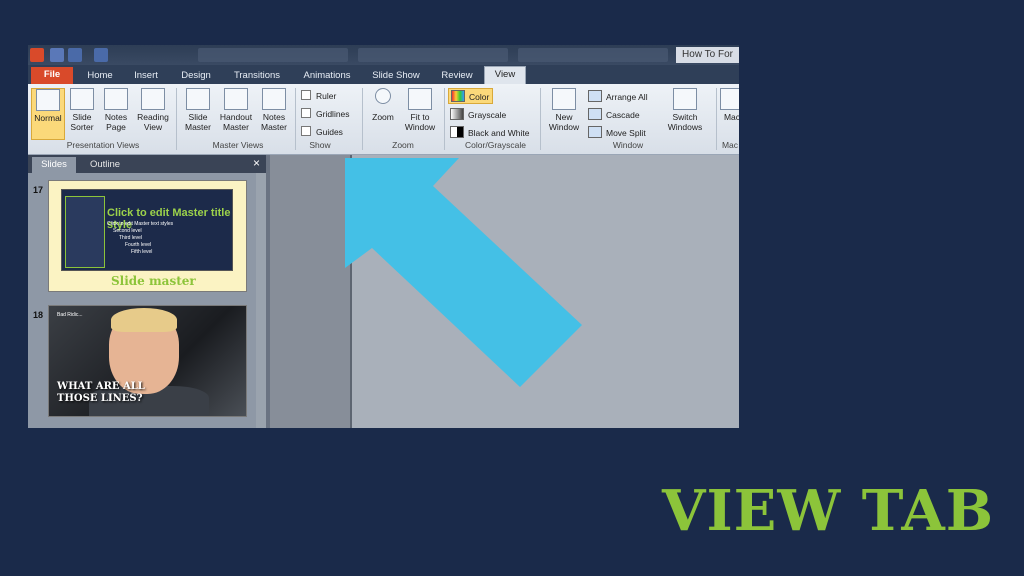 Image resolution: width=1024 pixels, height=576 pixels. What do you see at coordinates (828, 511) in the screenshot?
I see `slide-heading: VIEW TAB` at bounding box center [828, 511].